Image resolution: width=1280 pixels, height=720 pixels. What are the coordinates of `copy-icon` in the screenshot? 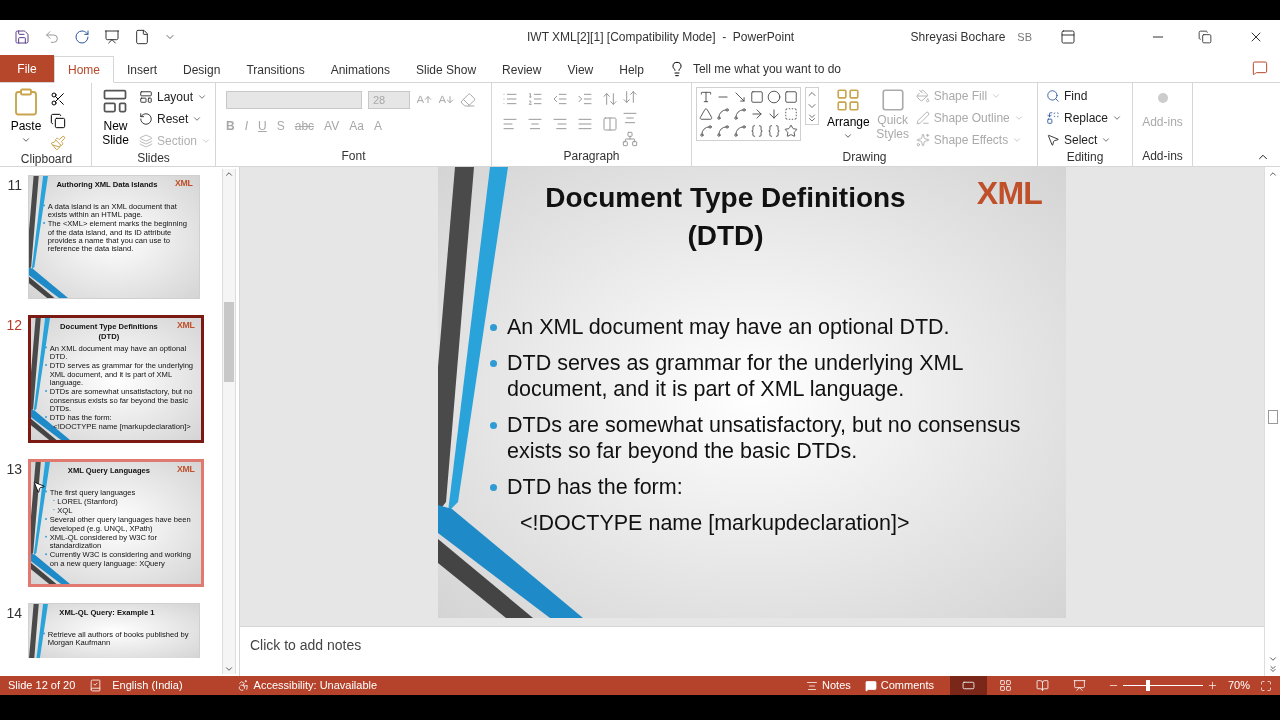 It's located at (58, 121).